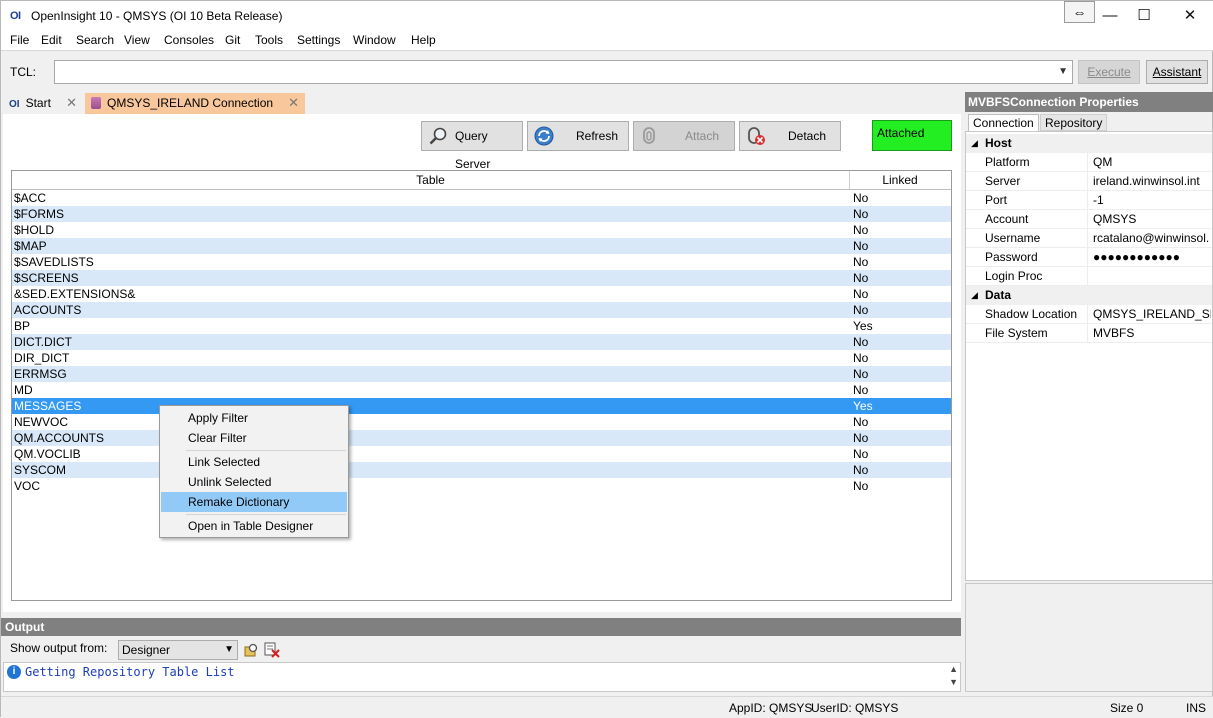 This screenshot has height=718, width=1213. What do you see at coordinates (1152, 181) in the screenshot?
I see `property-value: ireland.winwinsol.int` at bounding box center [1152, 181].